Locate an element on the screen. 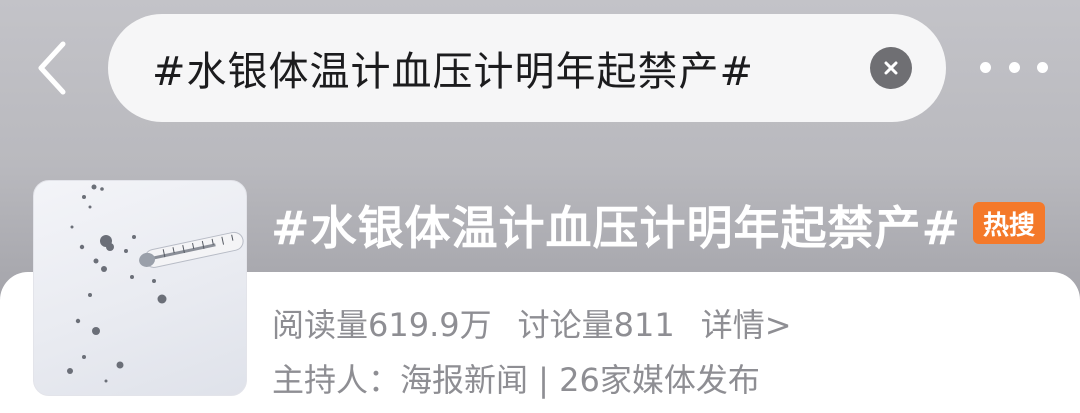 The height and width of the screenshot is (413, 1080). chevron-left-icon is located at coordinates (52, 68).